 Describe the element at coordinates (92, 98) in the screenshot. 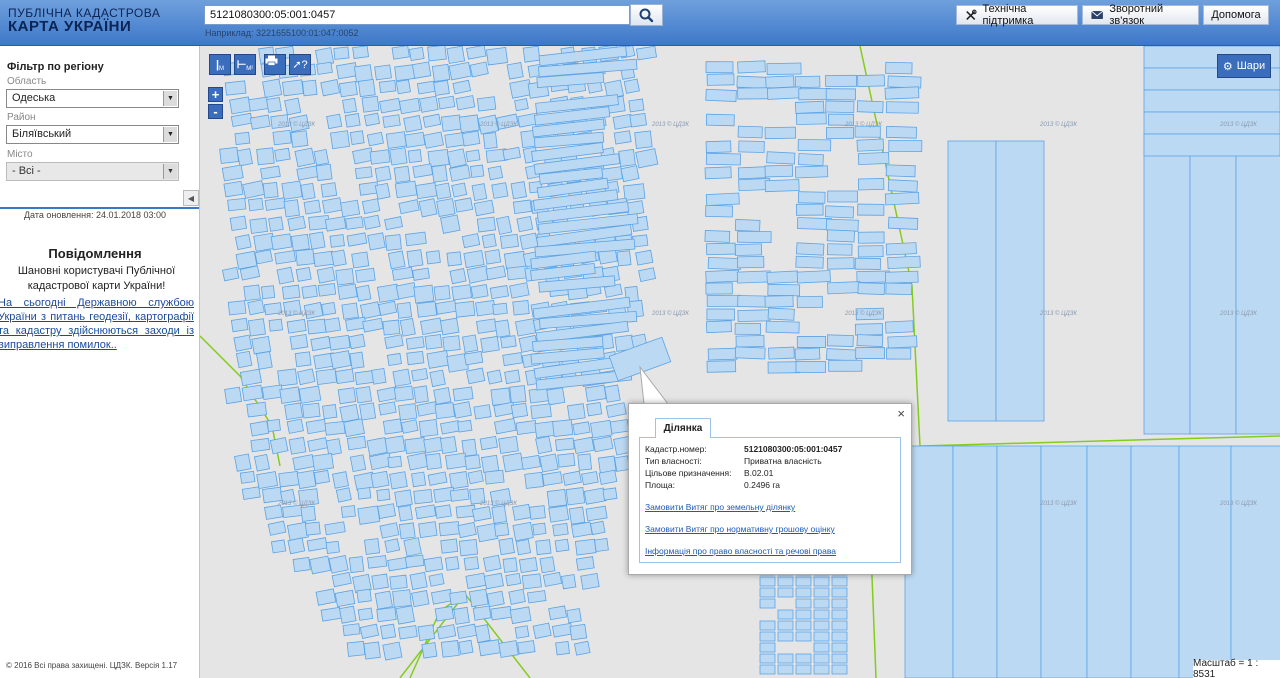

I see `region-select: Одеська ▼` at that location.